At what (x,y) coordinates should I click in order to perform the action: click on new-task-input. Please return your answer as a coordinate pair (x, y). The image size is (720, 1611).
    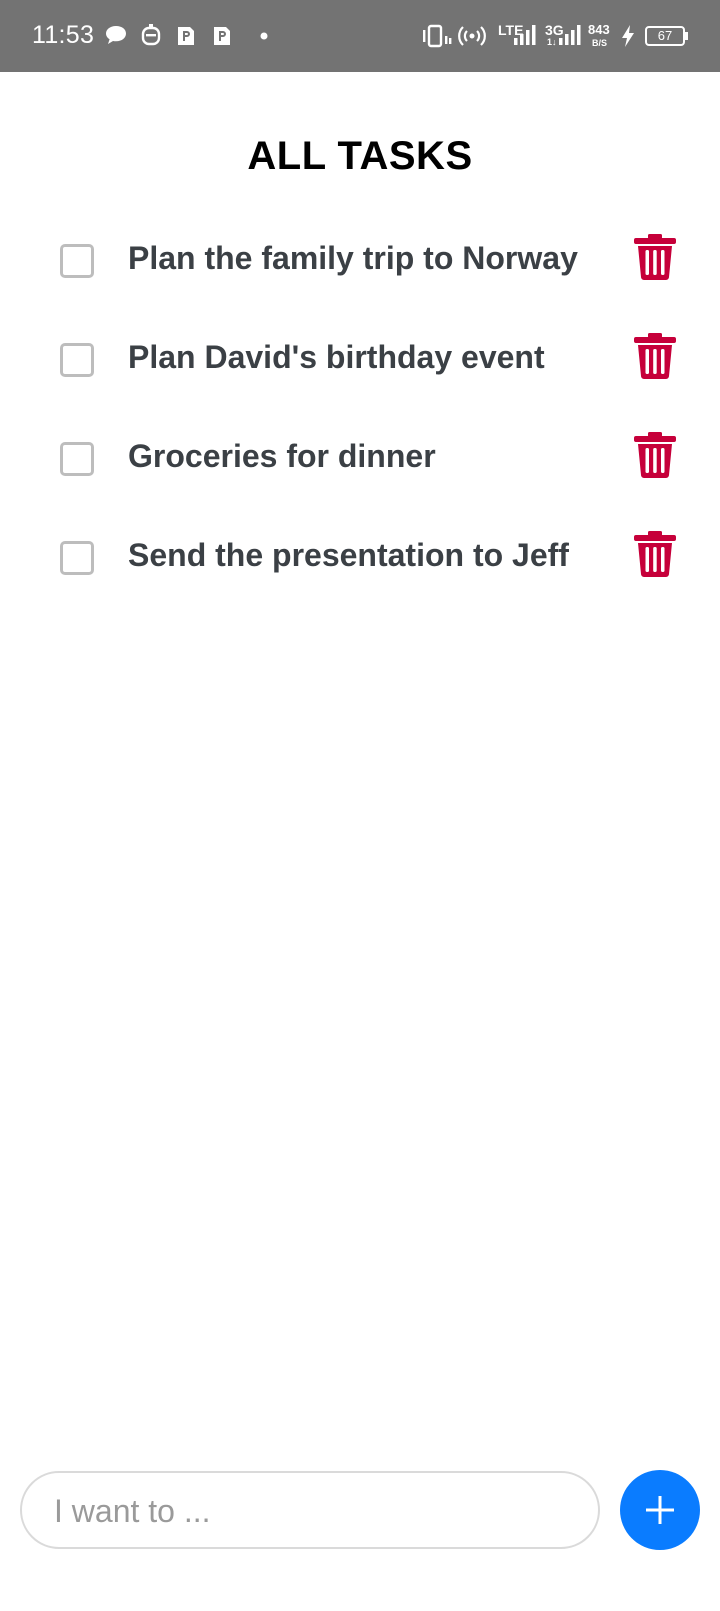
    Looking at the image, I should click on (314, 1511).